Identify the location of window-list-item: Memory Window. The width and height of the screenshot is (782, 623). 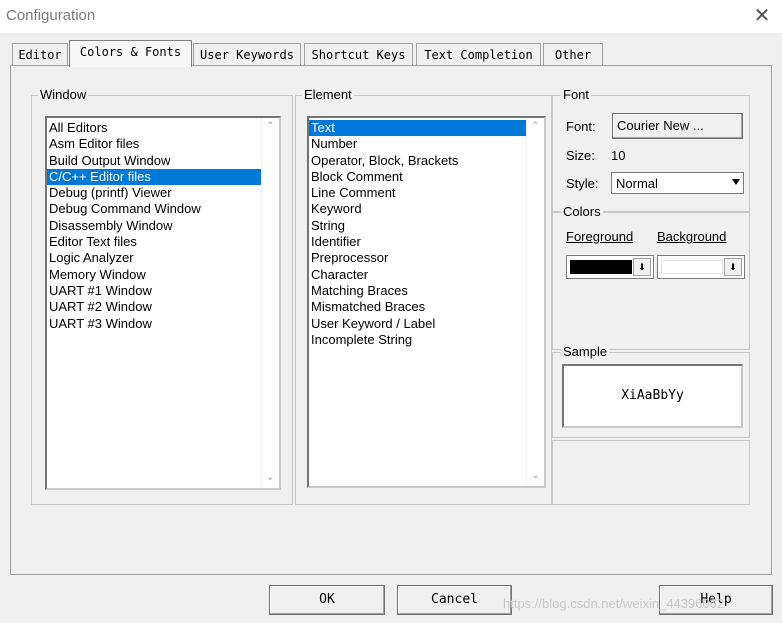
(154, 275).